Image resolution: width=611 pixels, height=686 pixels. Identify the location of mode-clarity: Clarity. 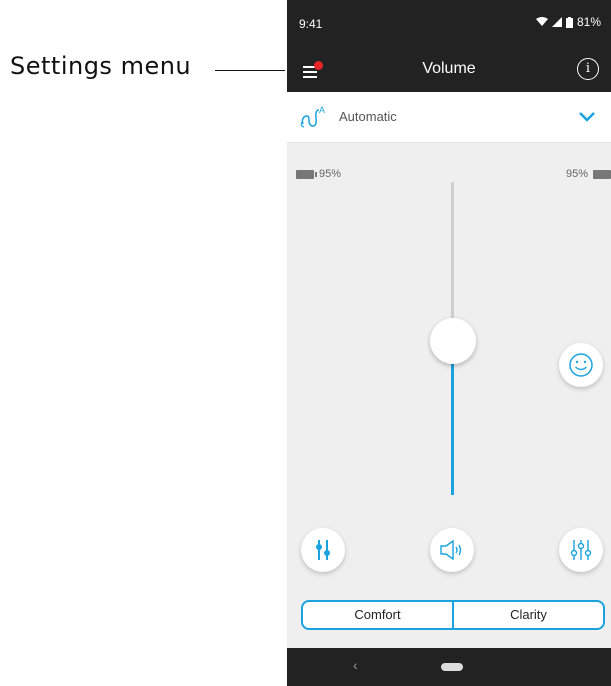
(528, 615).